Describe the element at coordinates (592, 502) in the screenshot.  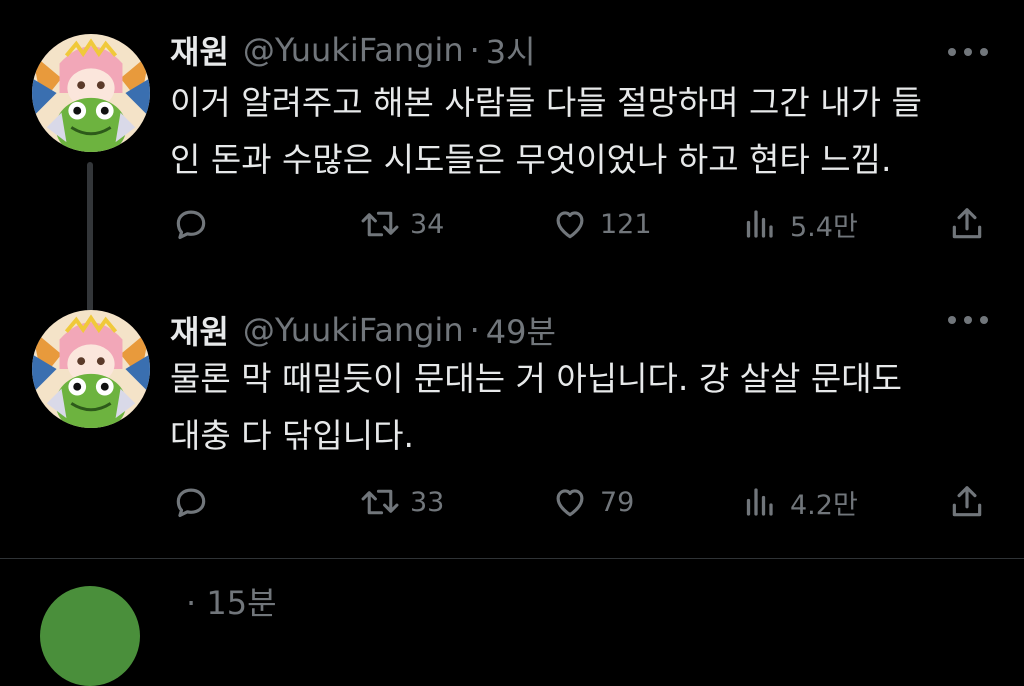
I see `like-button: 79` at that location.